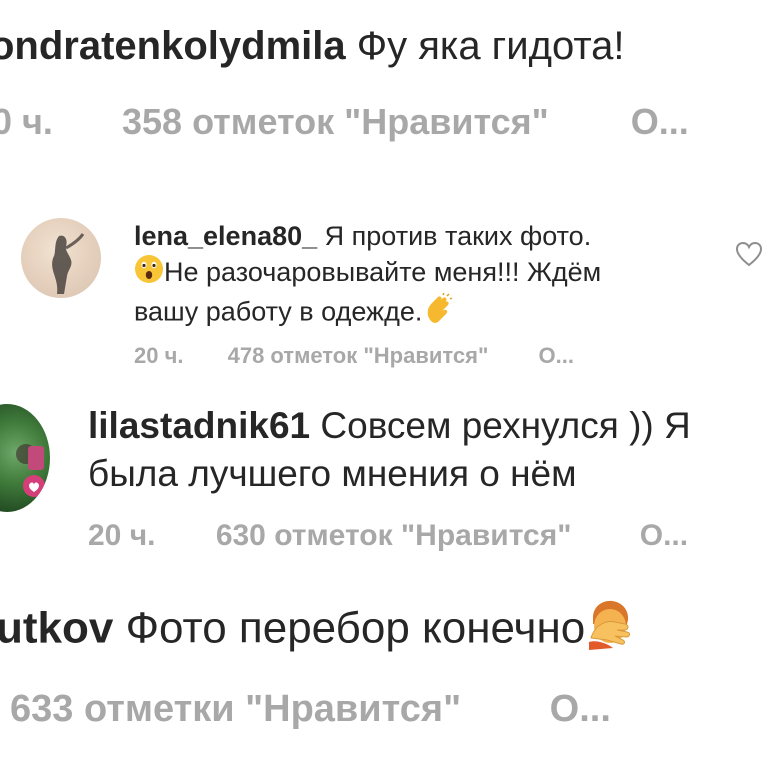  I want to click on comment-body: Совсем рехнулся )) Я, so click(505, 425).